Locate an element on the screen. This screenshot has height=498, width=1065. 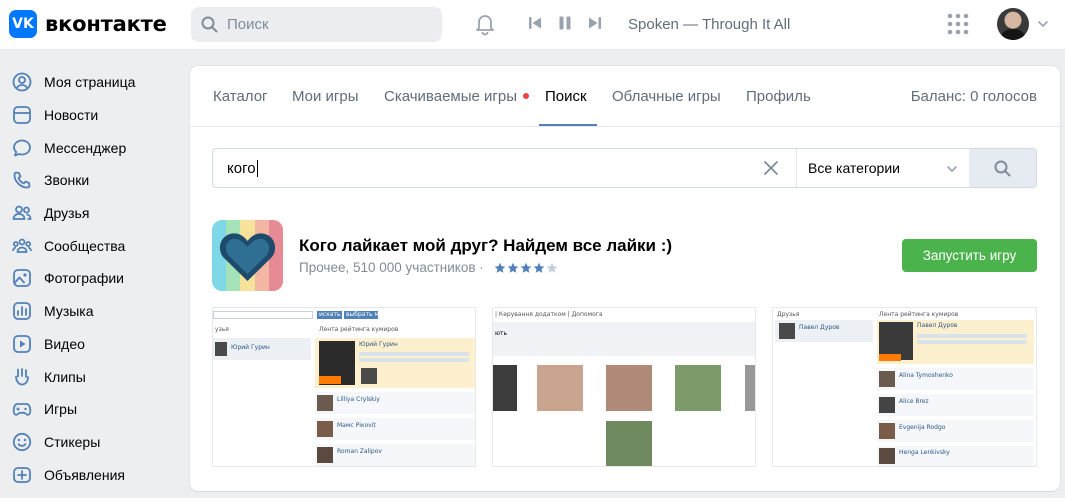
launch-game-button: Запустить игру is located at coordinates (969, 255).